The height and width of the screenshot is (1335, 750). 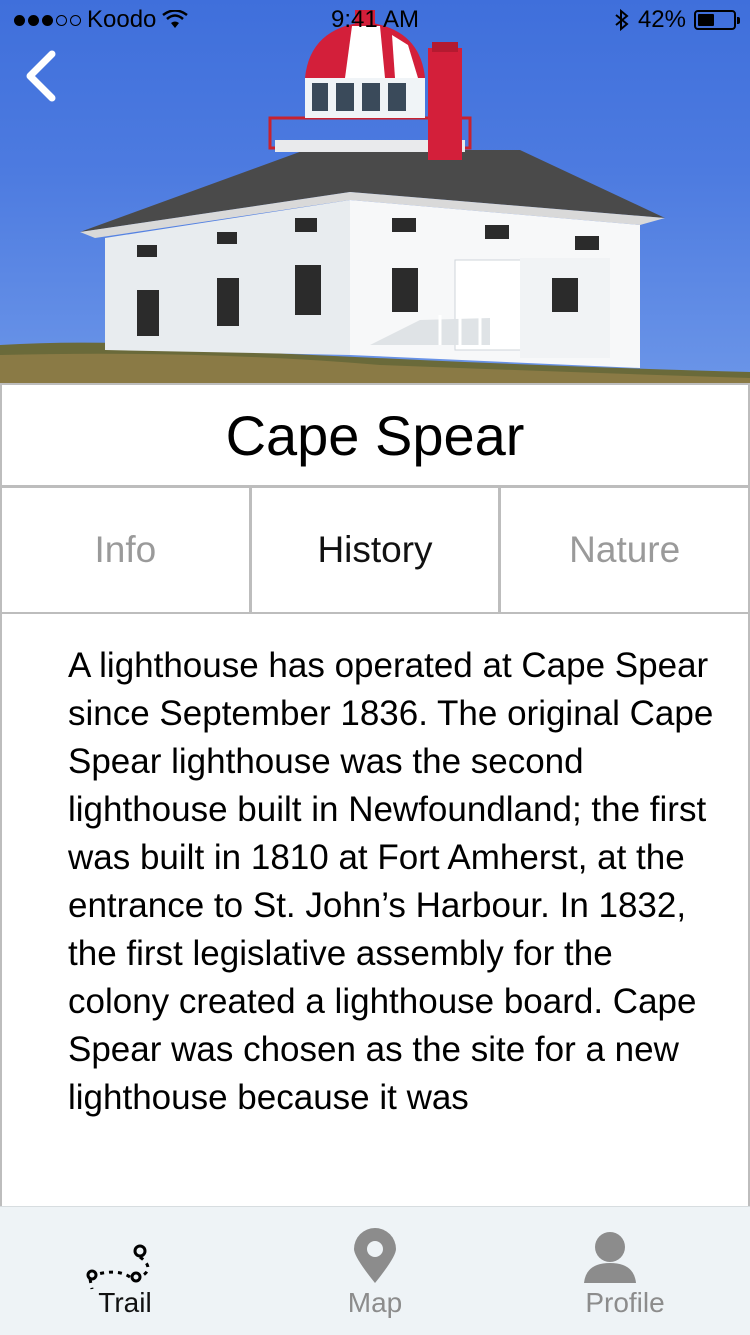 What do you see at coordinates (622, 20) in the screenshot?
I see `bluetooth-icon` at bounding box center [622, 20].